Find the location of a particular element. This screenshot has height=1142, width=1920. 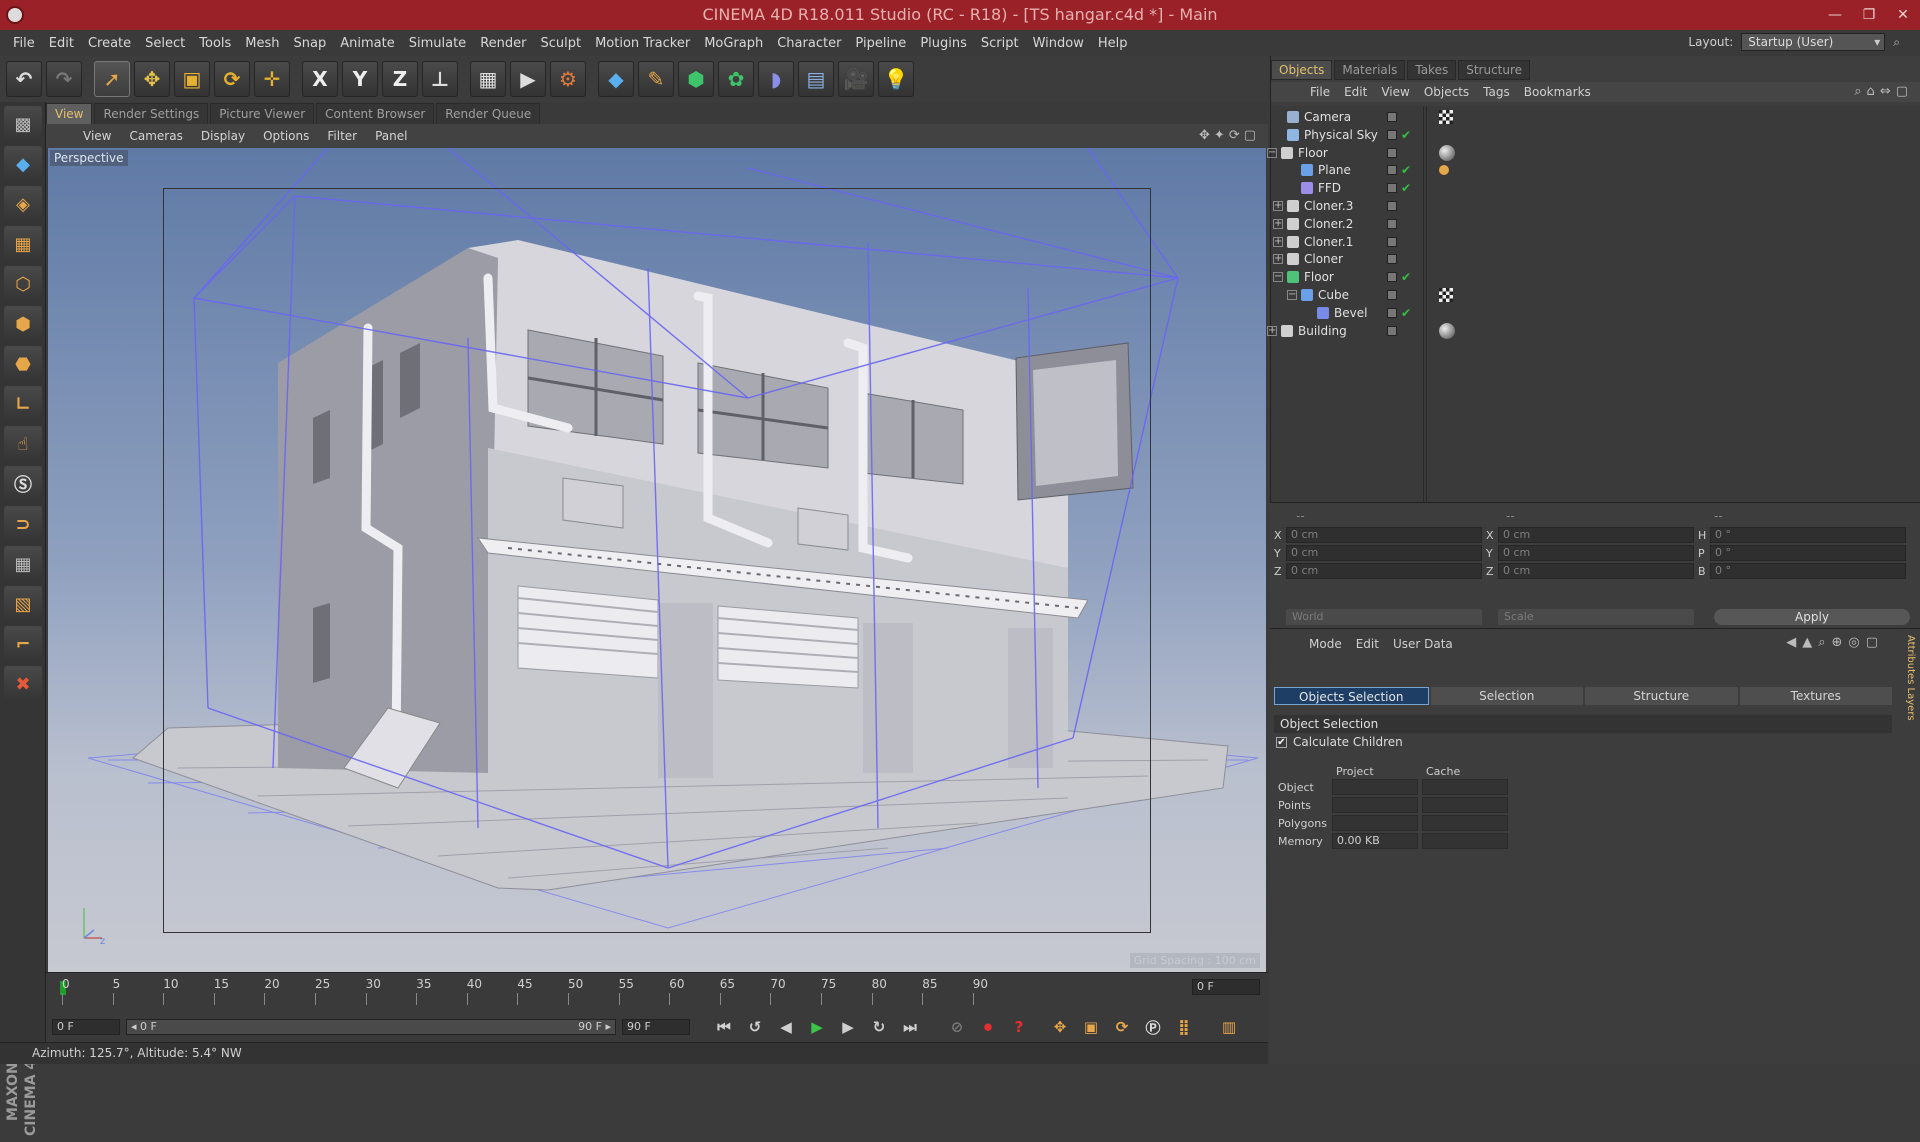

layout-dropdown: Startup (User) is located at coordinates (1813, 42).